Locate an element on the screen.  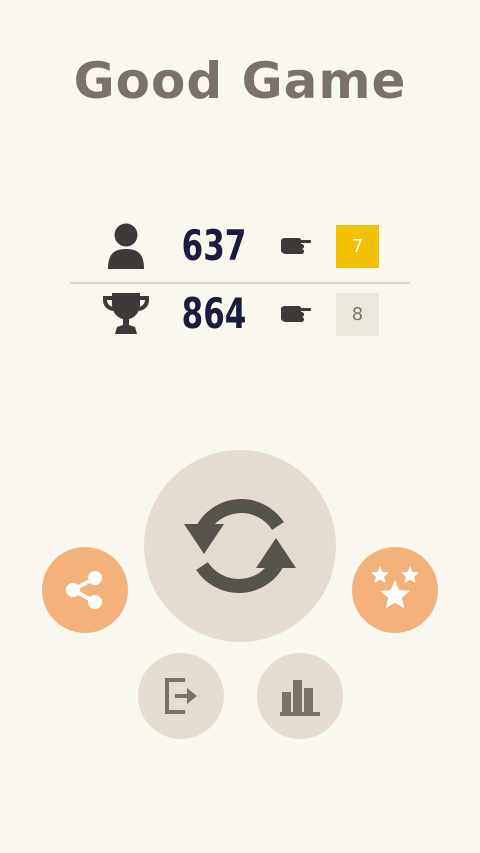
best-level-badge: 8 is located at coordinates (357, 314).